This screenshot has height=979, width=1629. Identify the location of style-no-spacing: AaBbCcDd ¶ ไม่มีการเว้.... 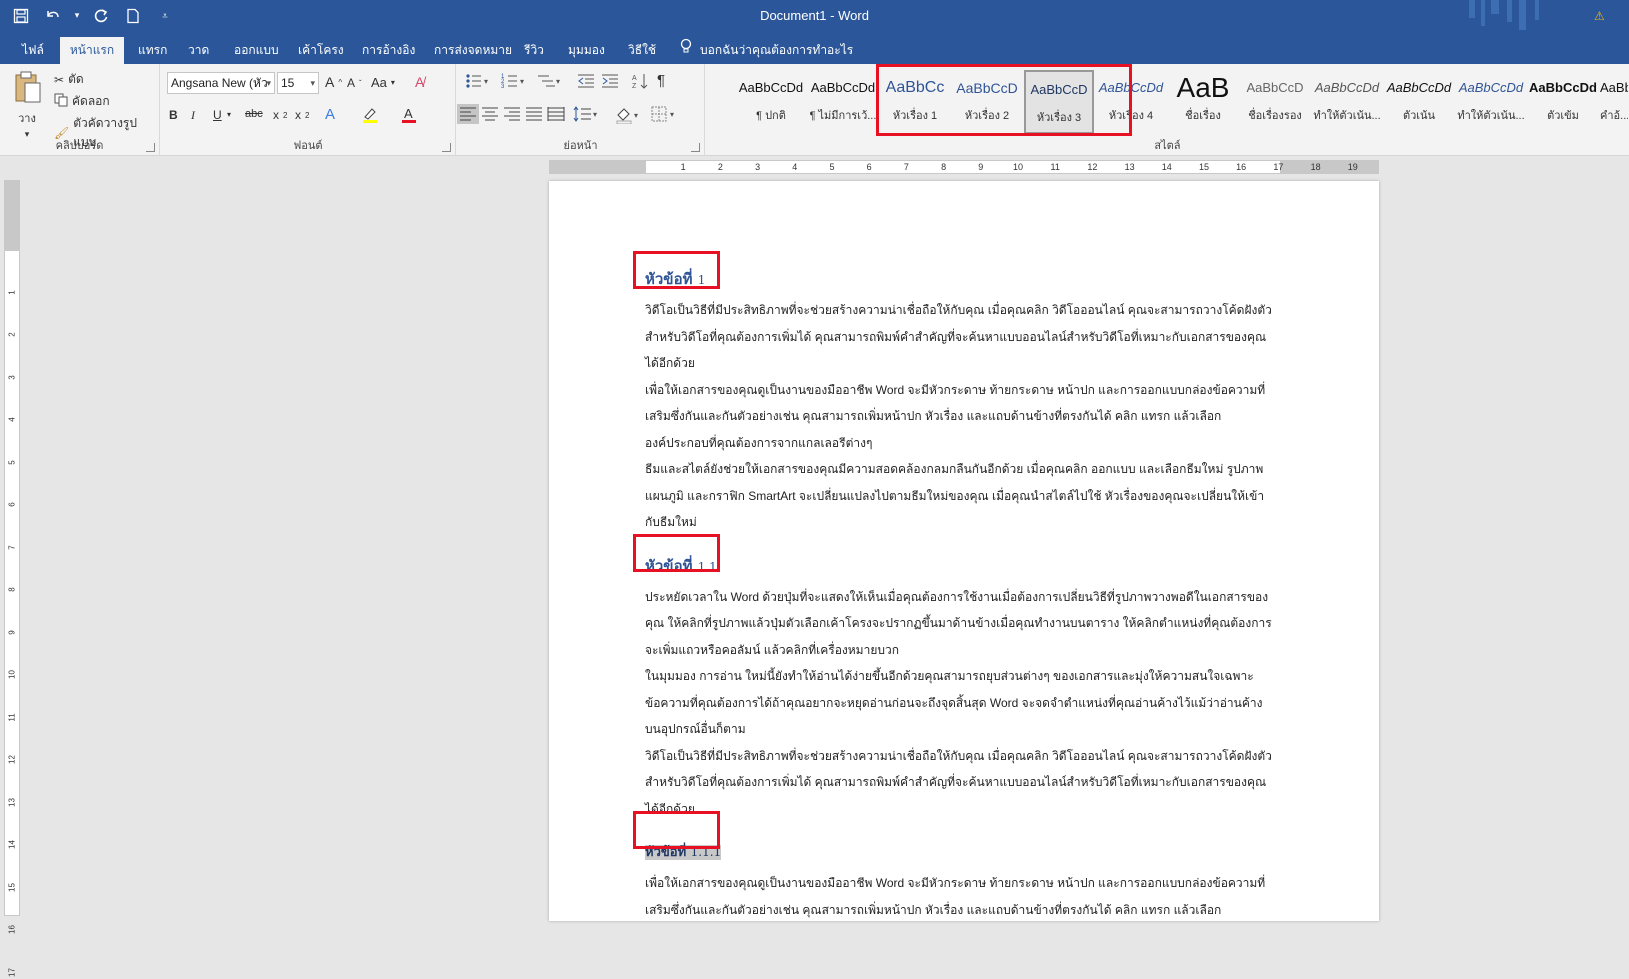
(843, 102).